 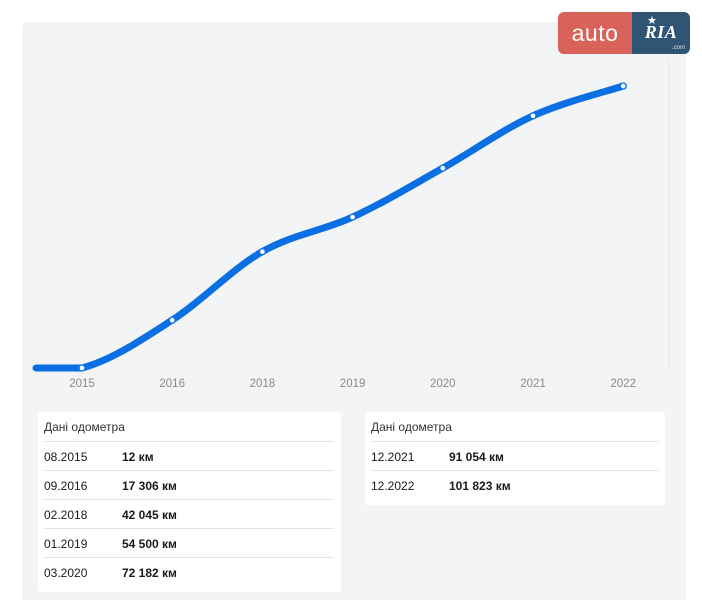 I want to click on row-date: 08.2015, so click(x=66, y=456).